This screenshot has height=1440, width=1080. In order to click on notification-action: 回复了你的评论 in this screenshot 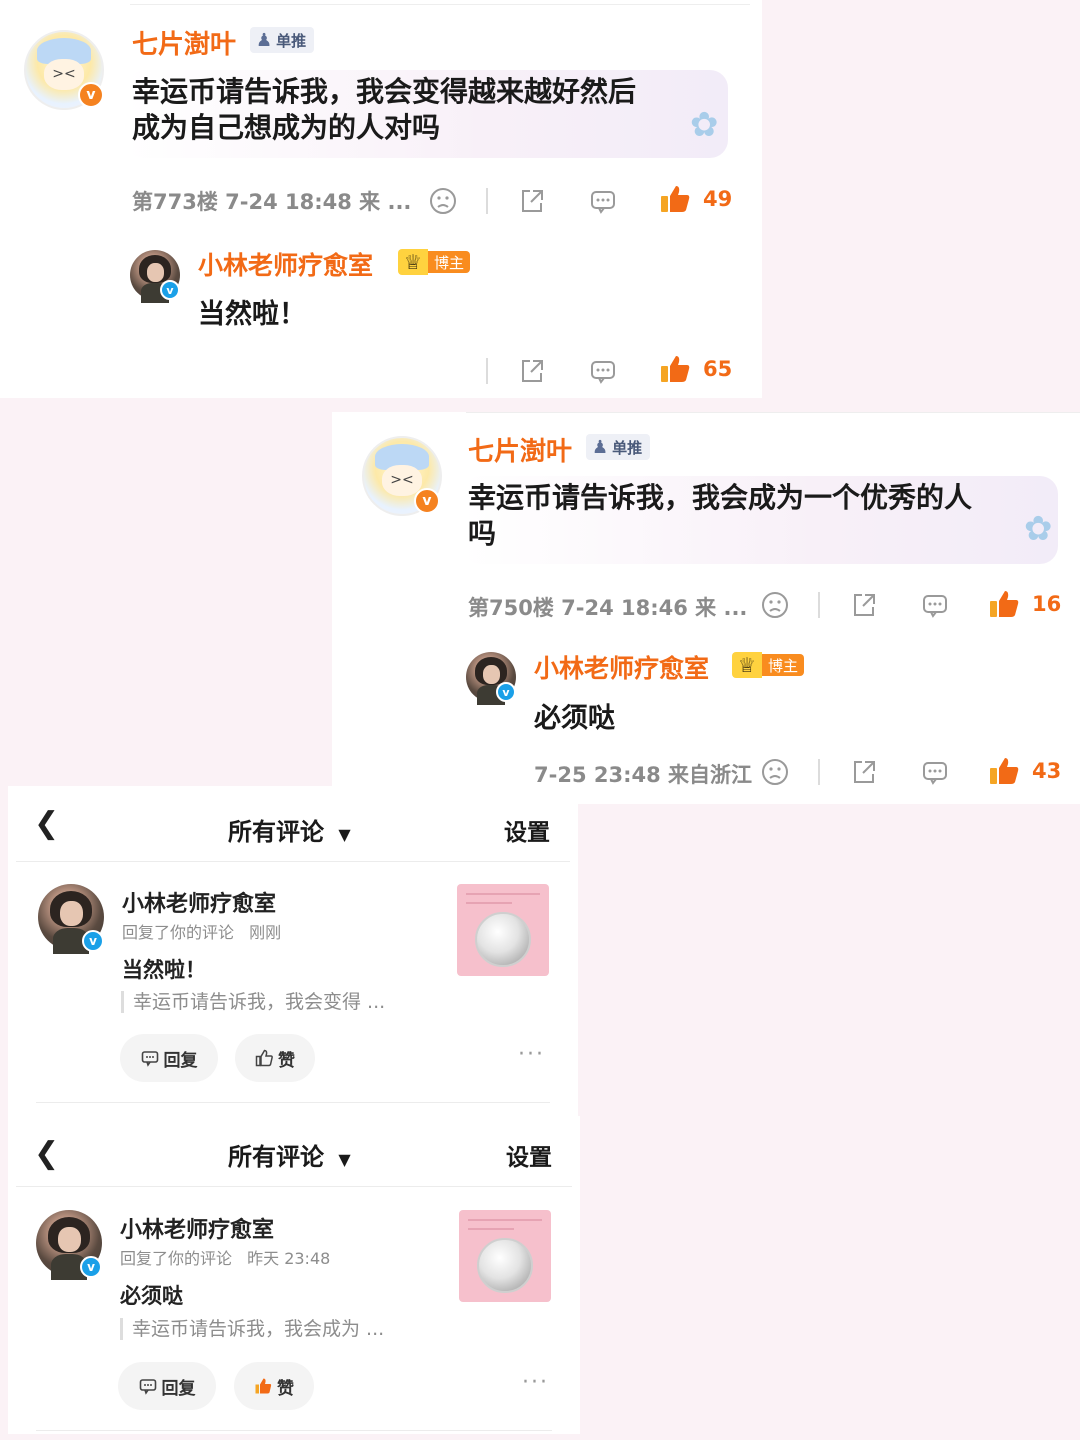, I will do `click(176, 1258)`.